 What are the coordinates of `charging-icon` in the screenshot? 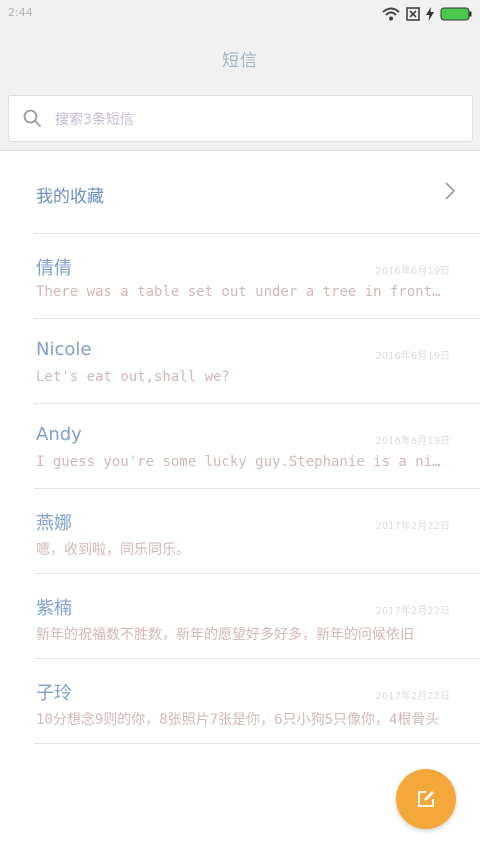 It's located at (430, 14).